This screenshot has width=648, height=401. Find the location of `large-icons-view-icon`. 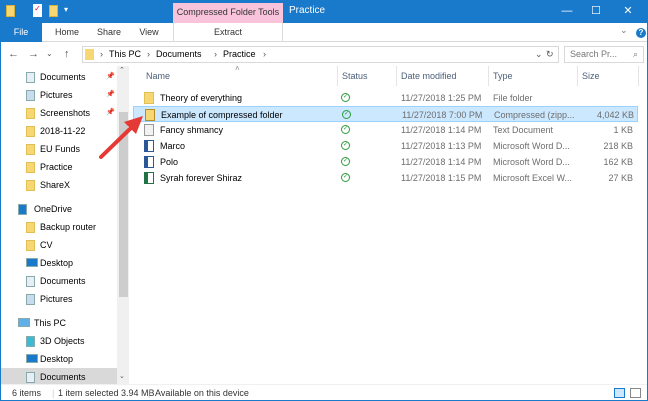

large-icons-view-icon is located at coordinates (635, 393).